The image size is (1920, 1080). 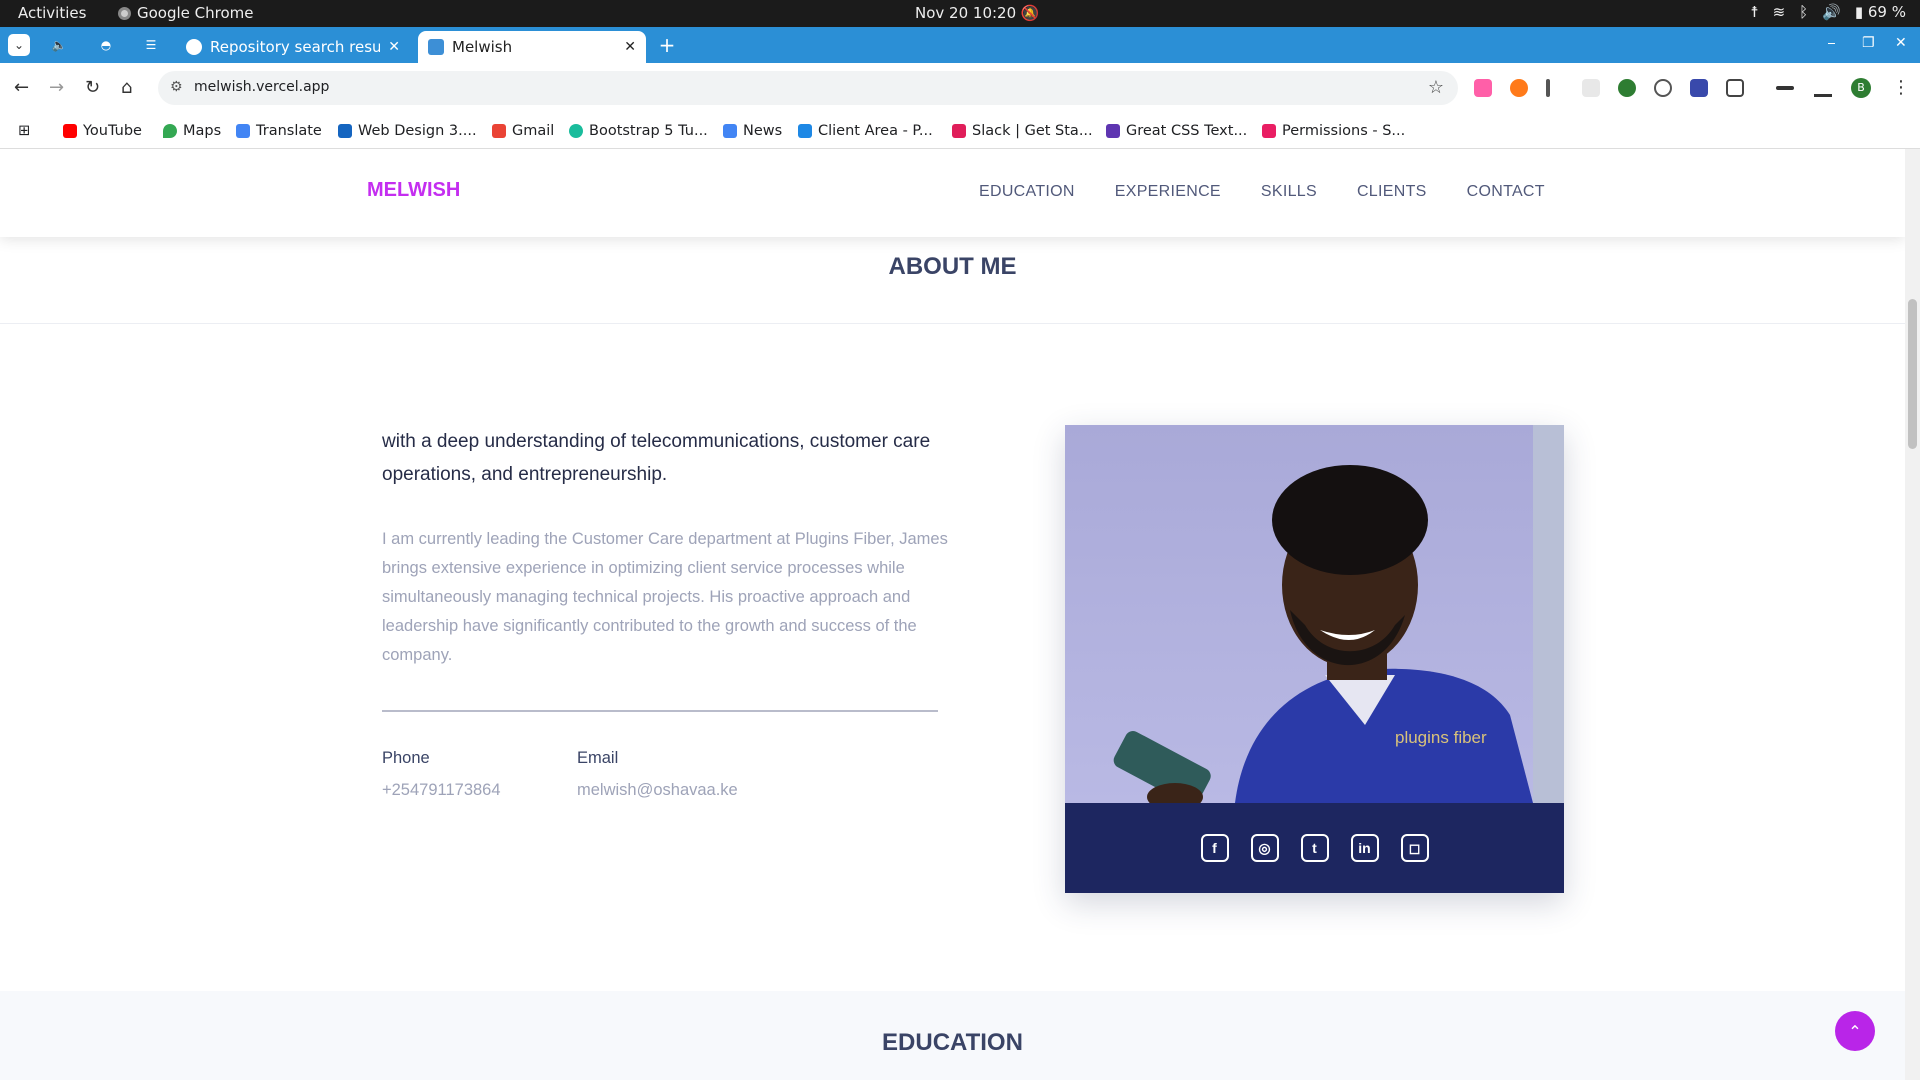 I want to click on extension-6-icon, so click(x=1663, y=88).